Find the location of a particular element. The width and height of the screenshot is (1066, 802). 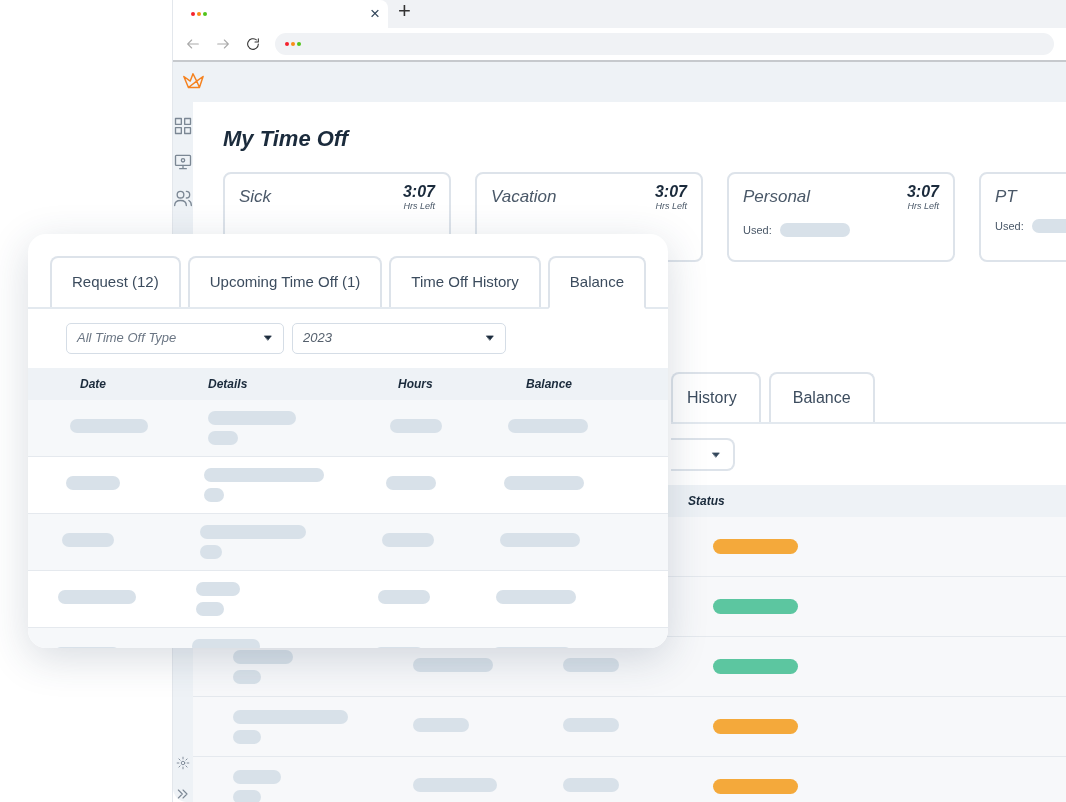

new-tab-button: + is located at coordinates (404, 14).